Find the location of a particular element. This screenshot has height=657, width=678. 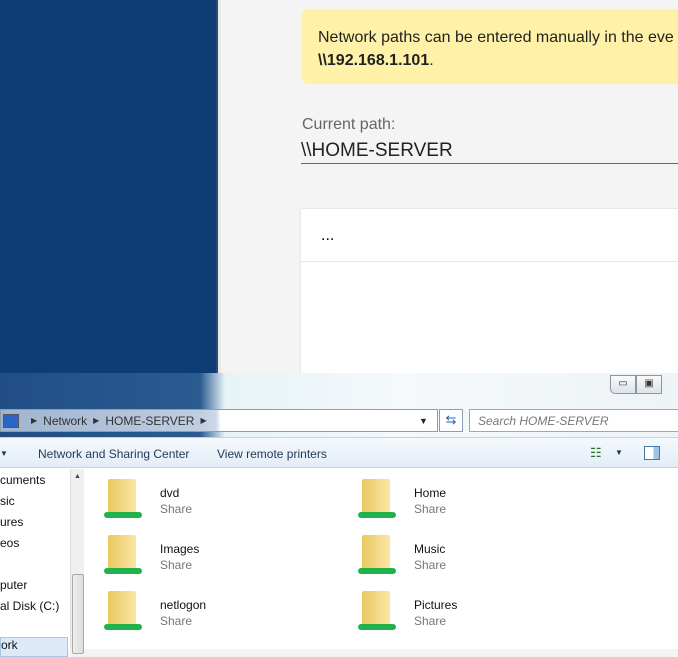

nav-item-documents: cuments is located at coordinates (22, 480).